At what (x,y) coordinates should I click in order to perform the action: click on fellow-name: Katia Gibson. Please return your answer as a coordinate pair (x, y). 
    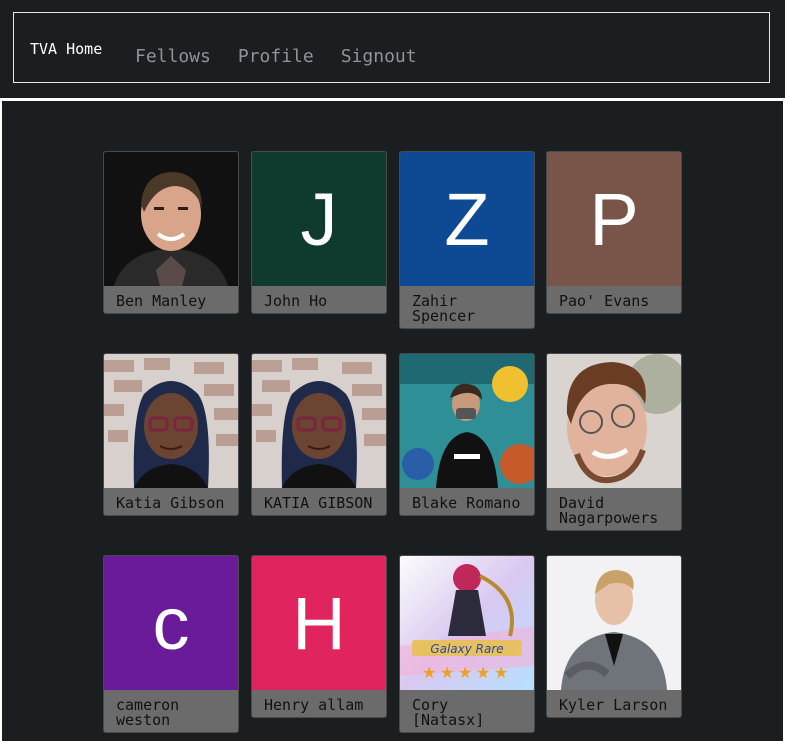
    Looking at the image, I should click on (170, 503).